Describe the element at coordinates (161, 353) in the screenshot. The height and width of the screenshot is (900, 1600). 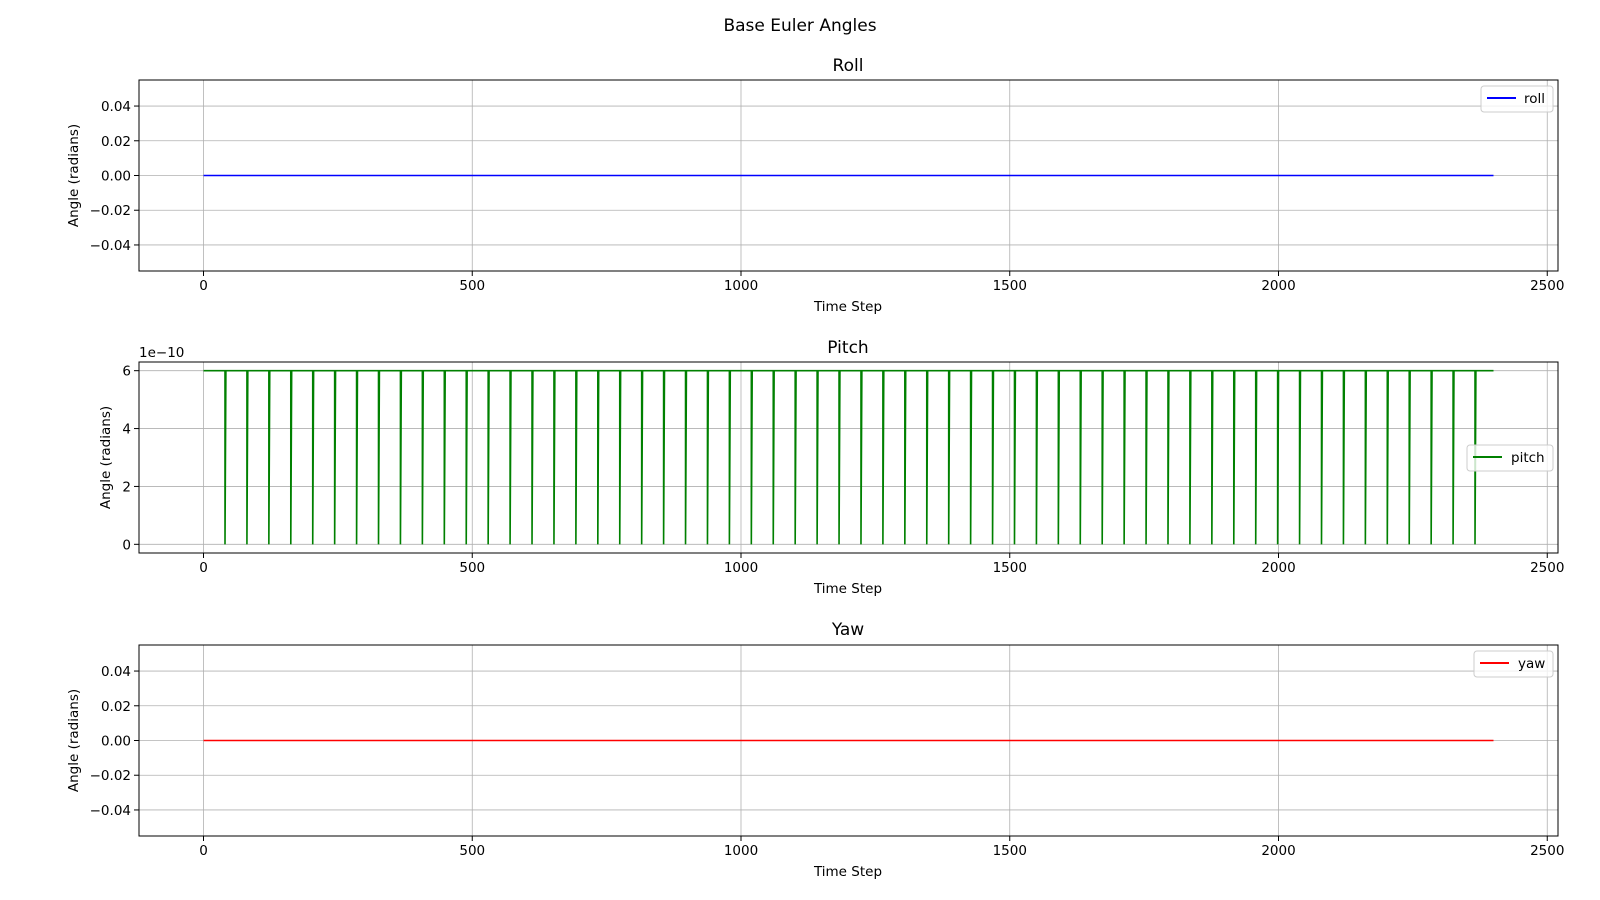
I see `y-offset-label: 1e−10` at that location.